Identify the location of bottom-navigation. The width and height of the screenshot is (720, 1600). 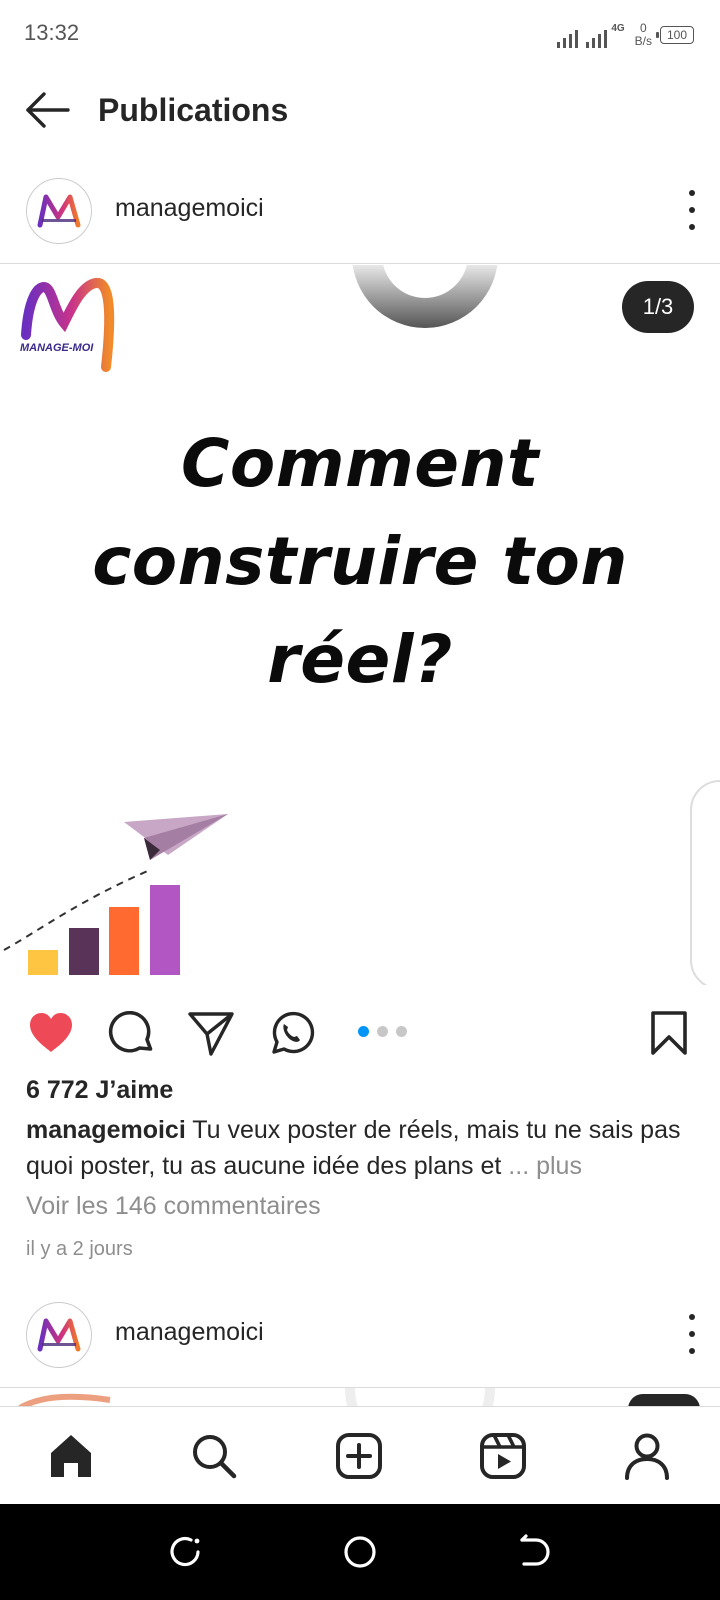
(360, 1455).